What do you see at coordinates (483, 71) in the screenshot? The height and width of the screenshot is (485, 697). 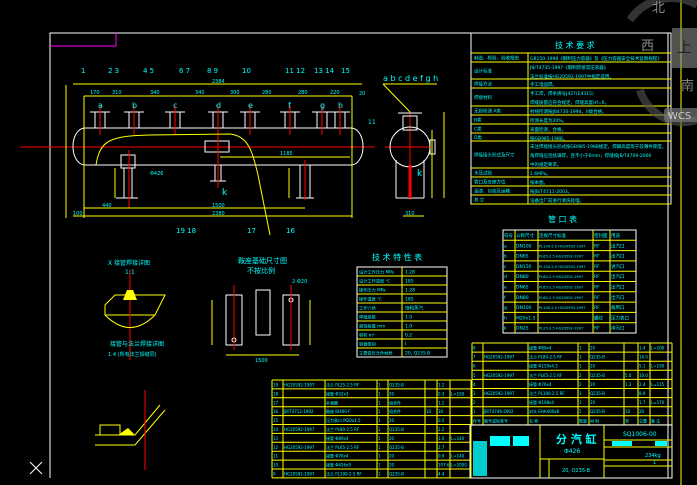 I see `tech-req-label: 设计标准` at bounding box center [483, 71].